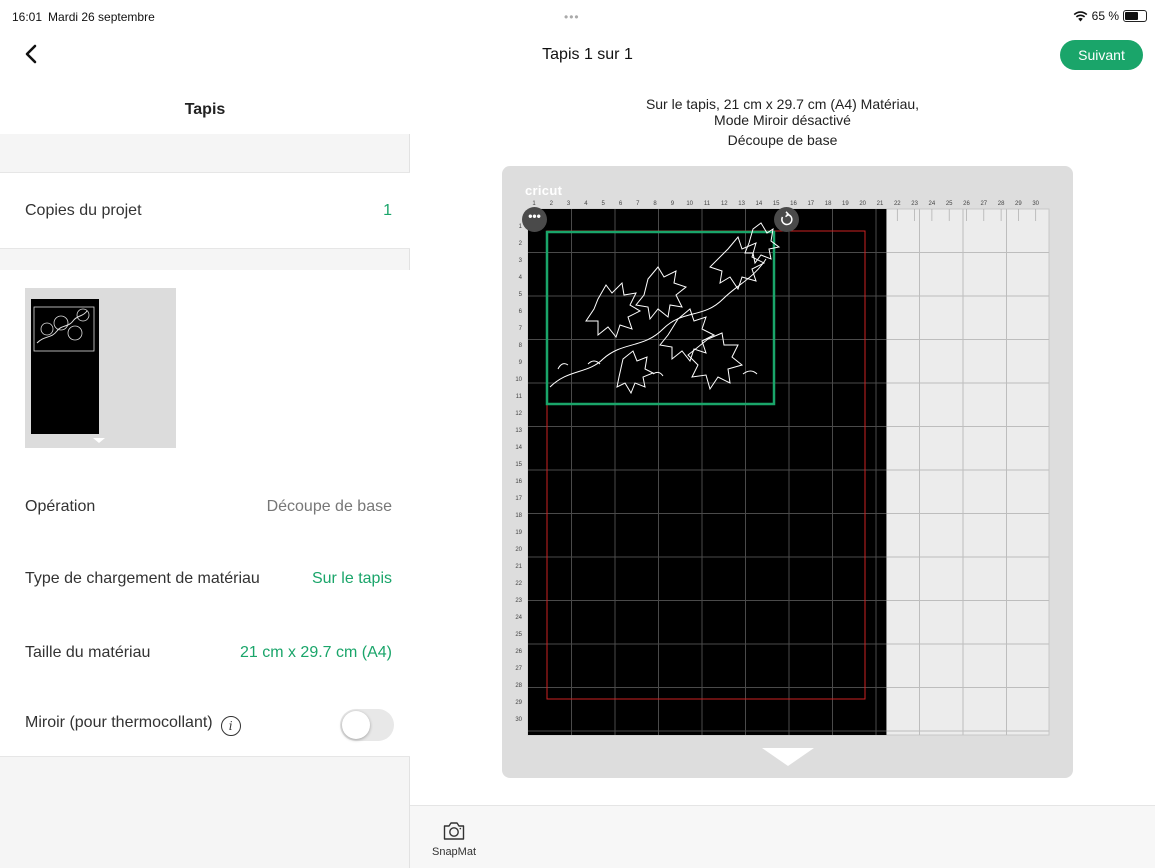  I want to click on mirror-label-group: Miroir (pour thermocollant) i, so click(133, 725).